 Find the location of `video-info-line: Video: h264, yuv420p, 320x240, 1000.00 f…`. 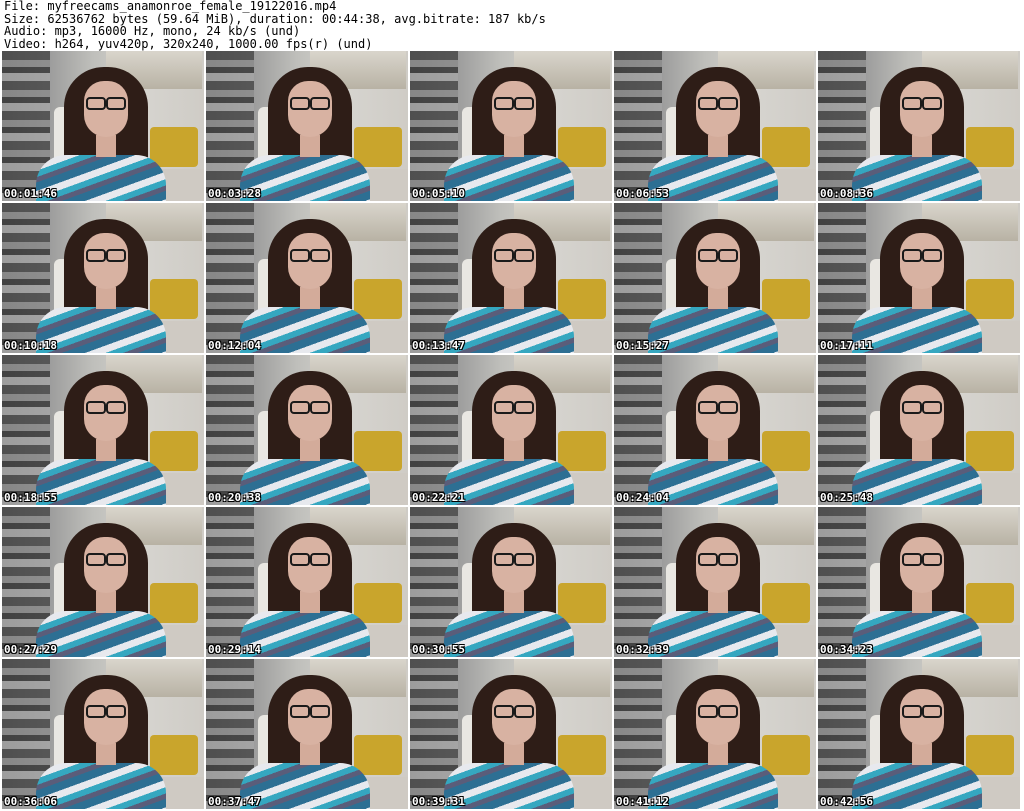

video-info-line: Video: h264, yuv420p, 320x240, 1000.00 f… is located at coordinates (188, 43).